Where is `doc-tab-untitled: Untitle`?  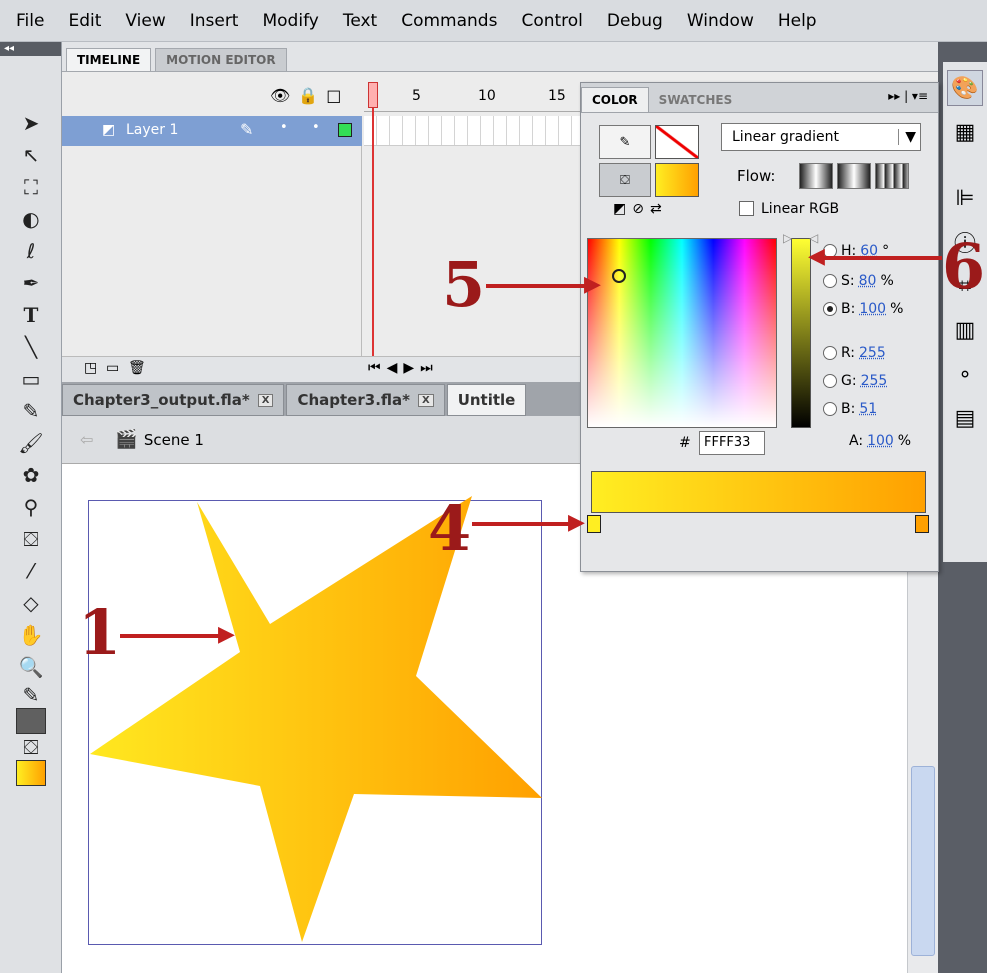 doc-tab-untitled: Untitle is located at coordinates (486, 400).